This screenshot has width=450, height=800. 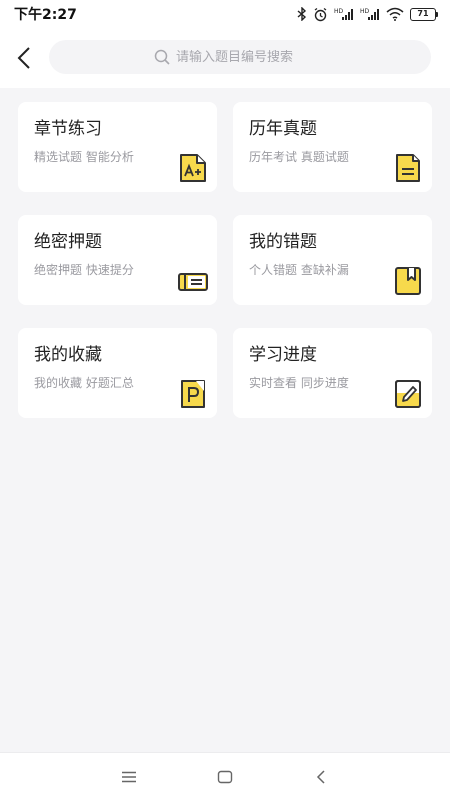 I want to click on battery-level: 71, so click(x=423, y=14).